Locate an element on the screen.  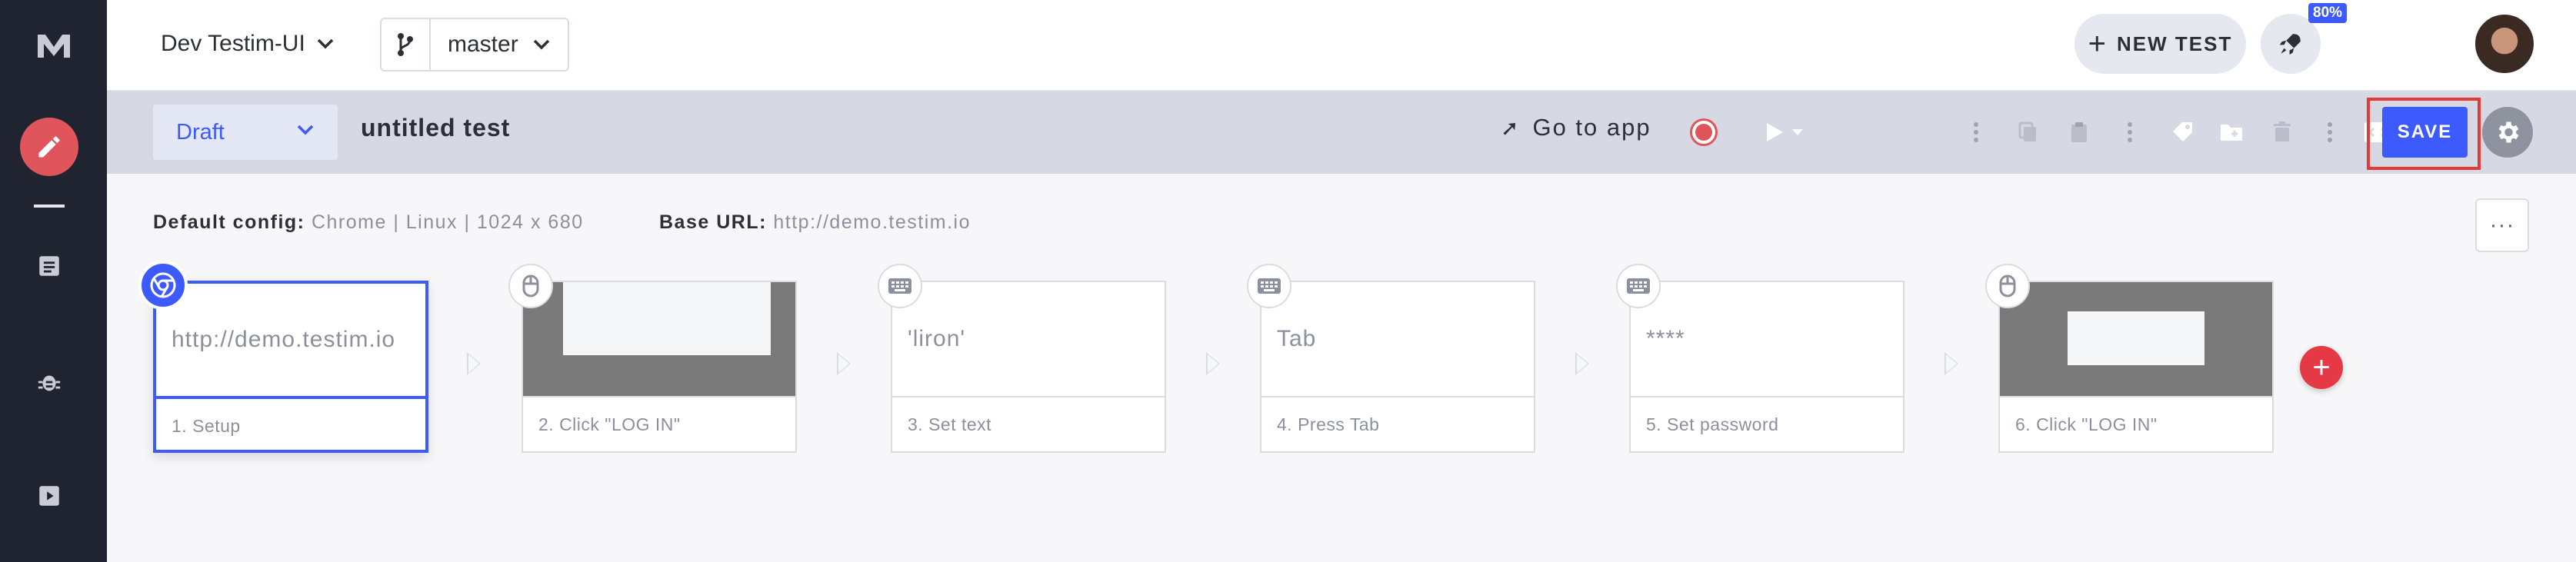
step-6: 6. Click "LOG IN" is located at coordinates (2136, 367).